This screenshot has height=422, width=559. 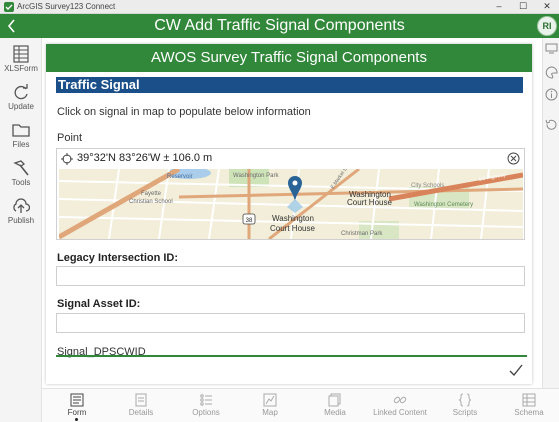 I want to click on form-icon, so click(x=77, y=400).